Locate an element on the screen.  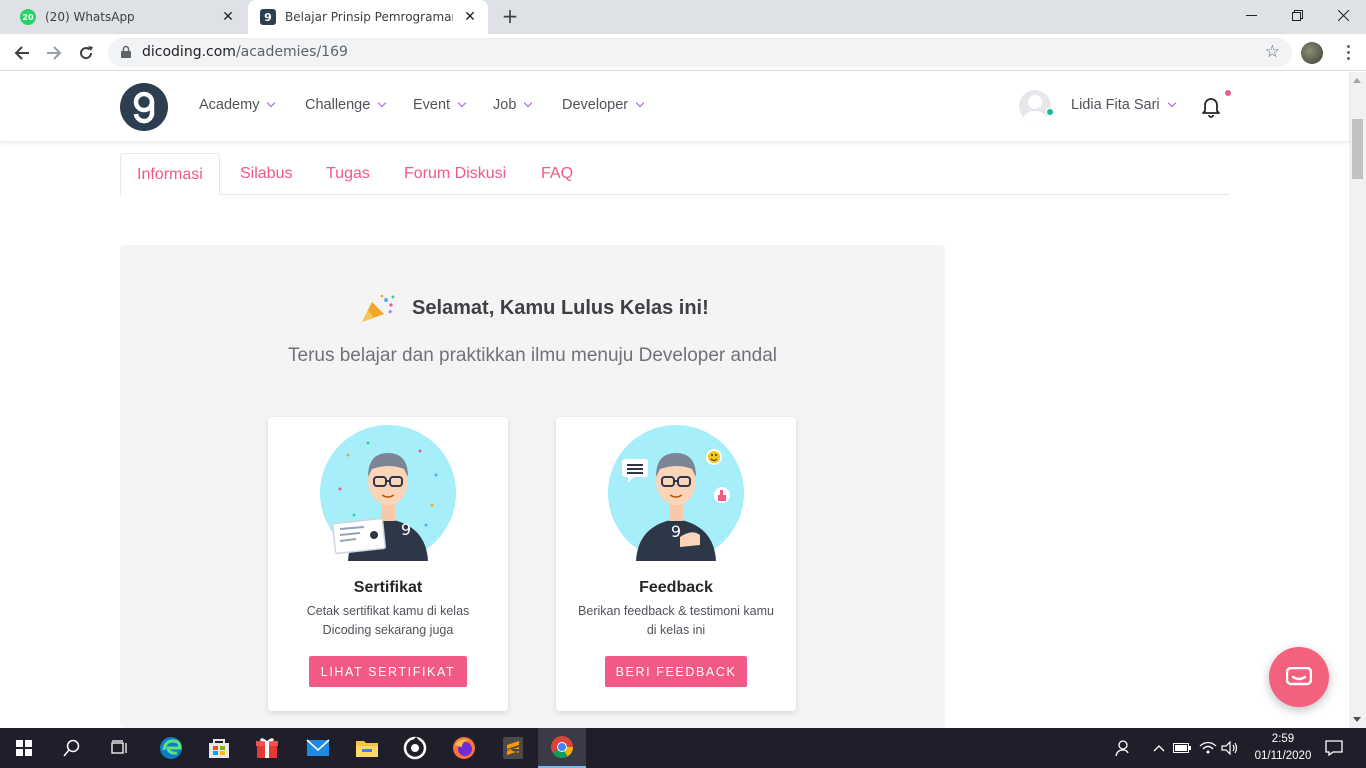
media-icon is located at coordinates (415, 748).